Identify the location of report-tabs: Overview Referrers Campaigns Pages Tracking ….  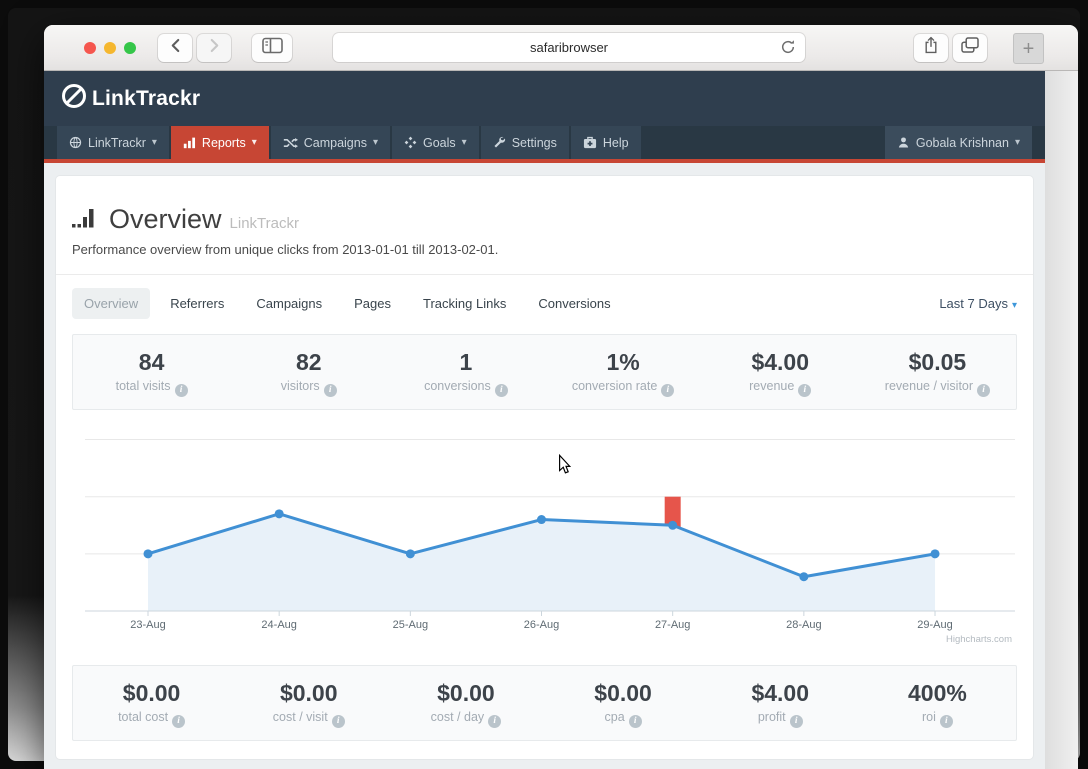
(351, 303).